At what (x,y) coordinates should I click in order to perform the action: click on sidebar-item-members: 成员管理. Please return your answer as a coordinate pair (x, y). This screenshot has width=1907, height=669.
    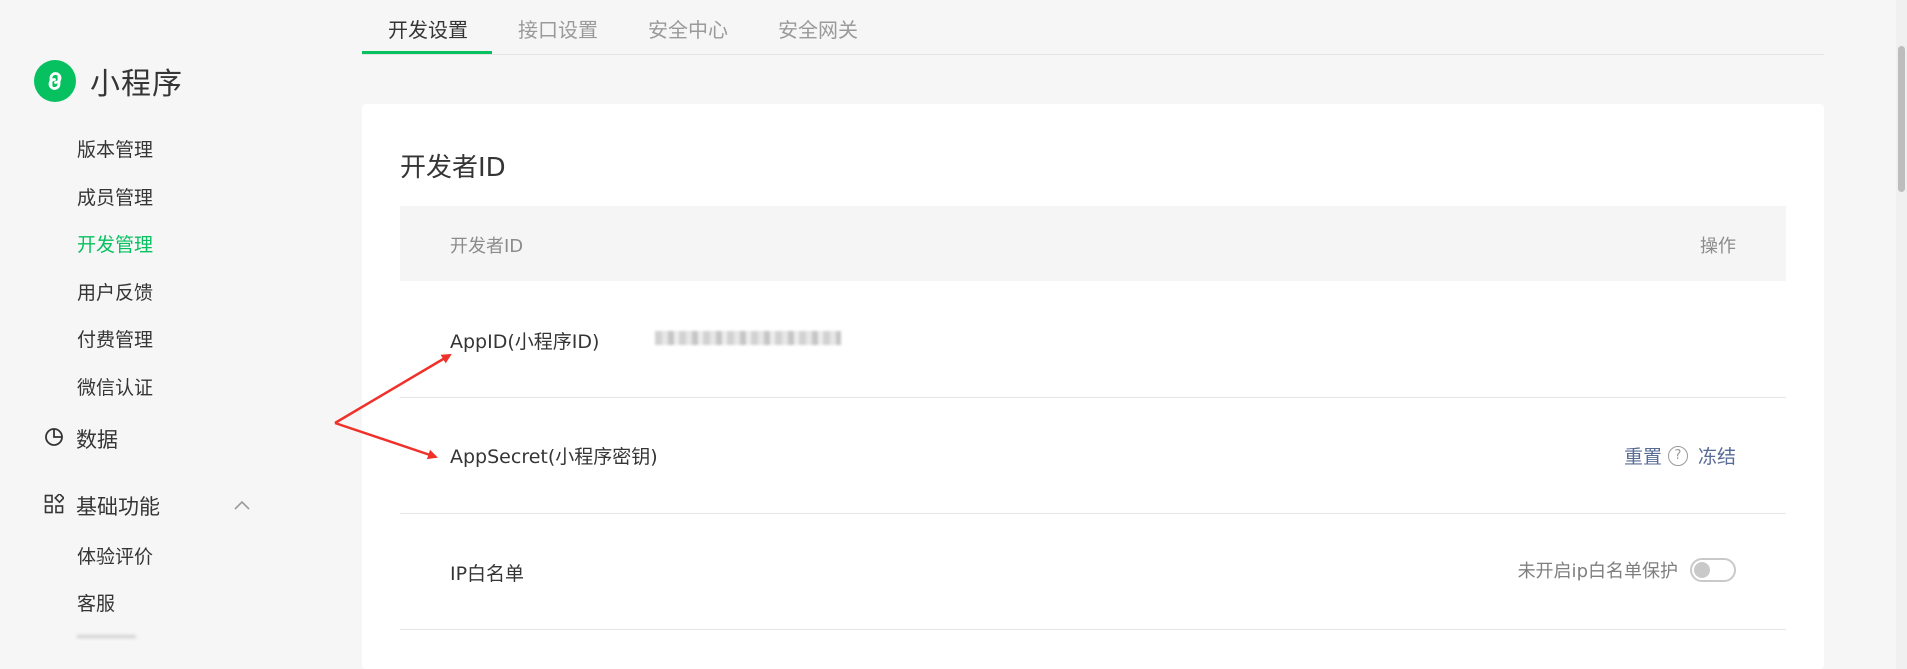
    Looking at the image, I should click on (115, 198).